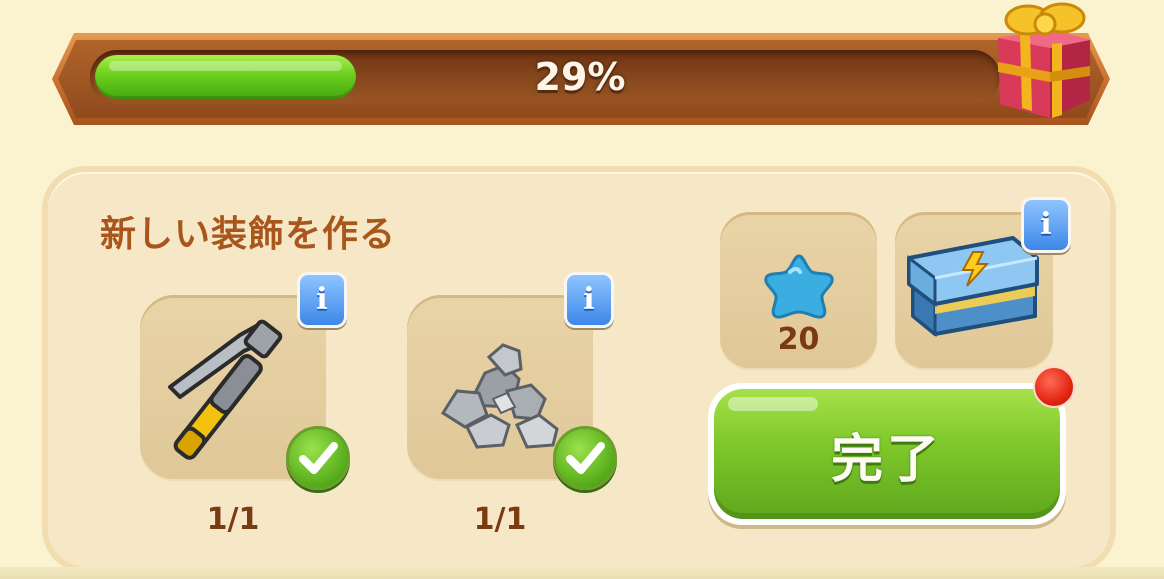  I want to click on requirement-count-hammer: 1/1, so click(233, 519).